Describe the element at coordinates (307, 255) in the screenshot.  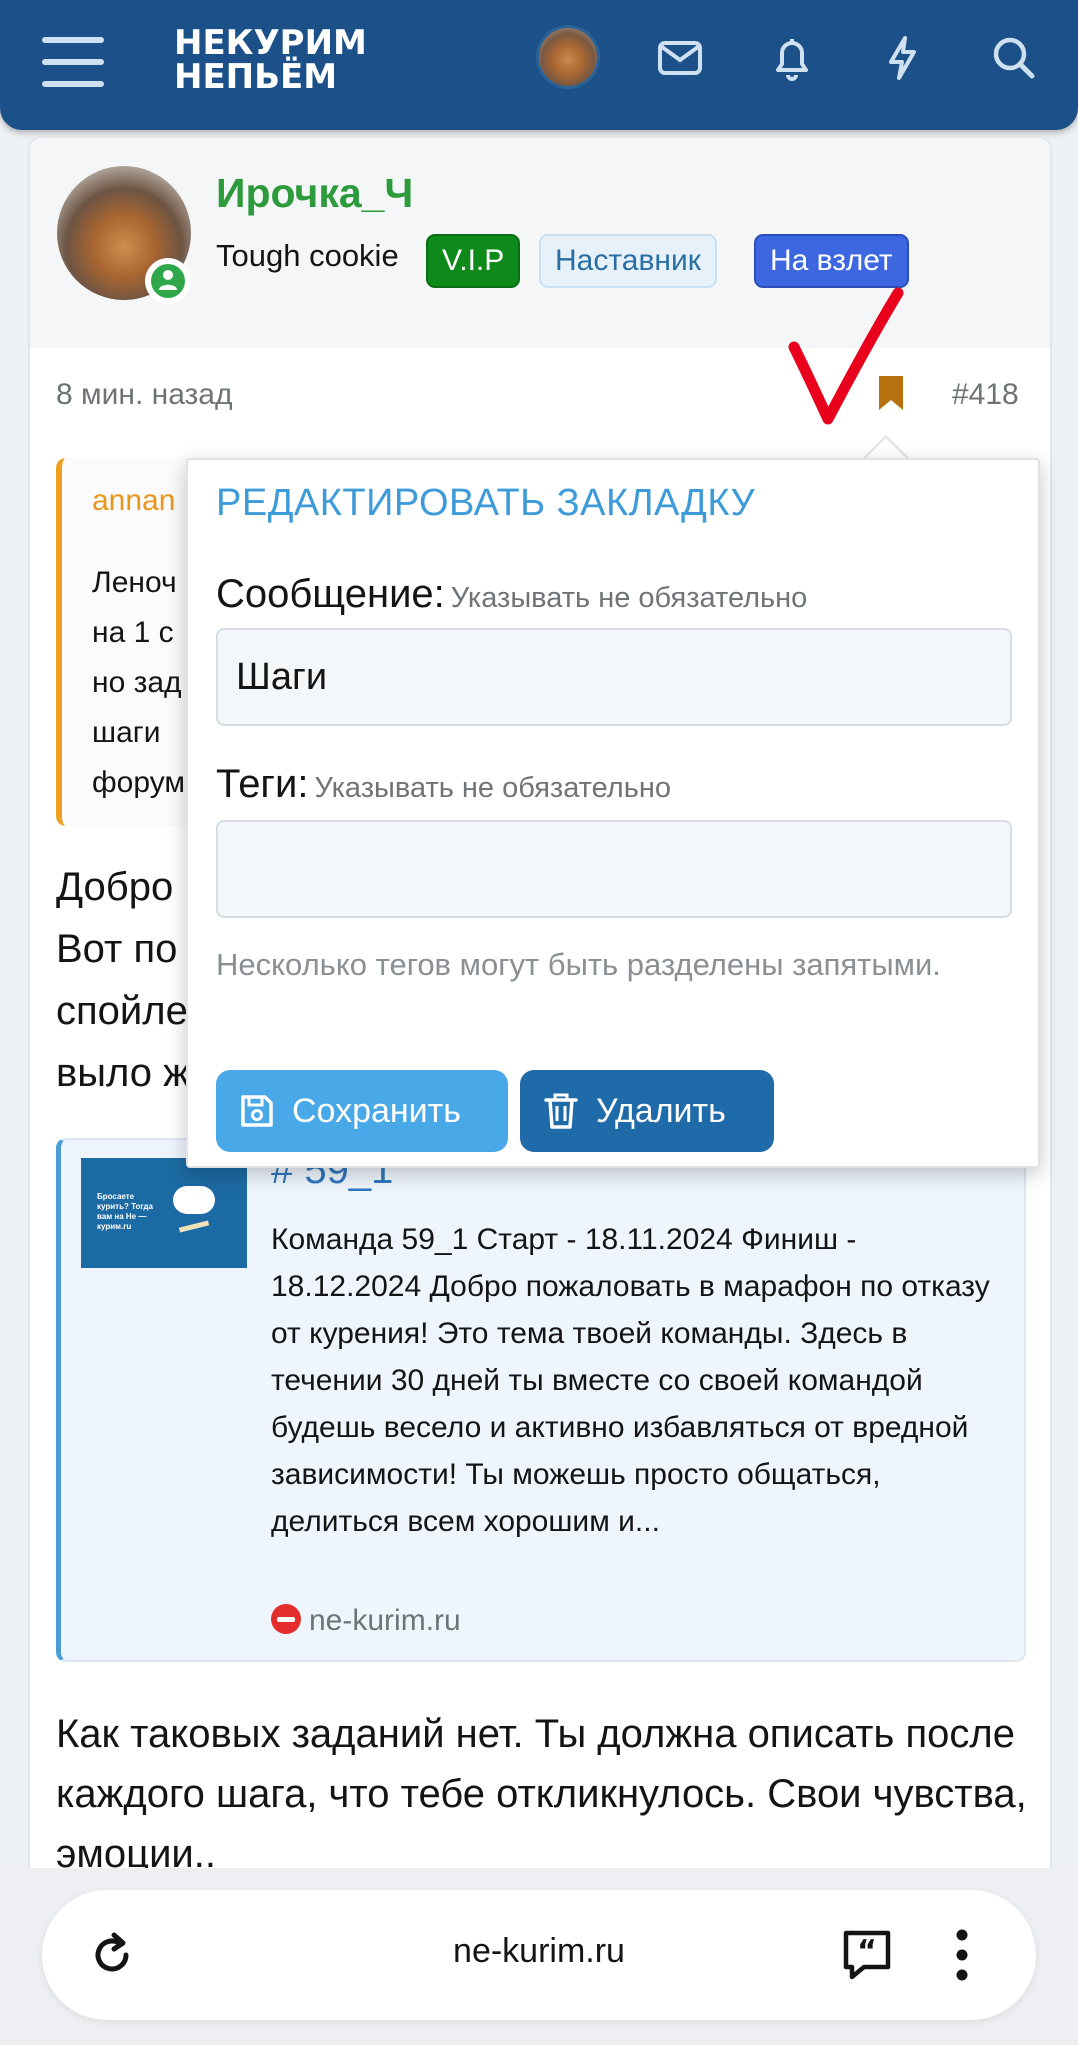
I see `author-title: Tough cookie` at that location.